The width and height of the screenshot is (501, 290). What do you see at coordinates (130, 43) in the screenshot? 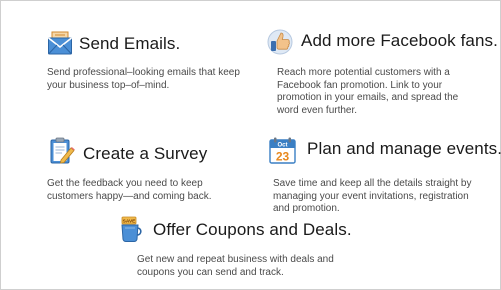
I see `feature-title: Send Emails.` at bounding box center [130, 43].